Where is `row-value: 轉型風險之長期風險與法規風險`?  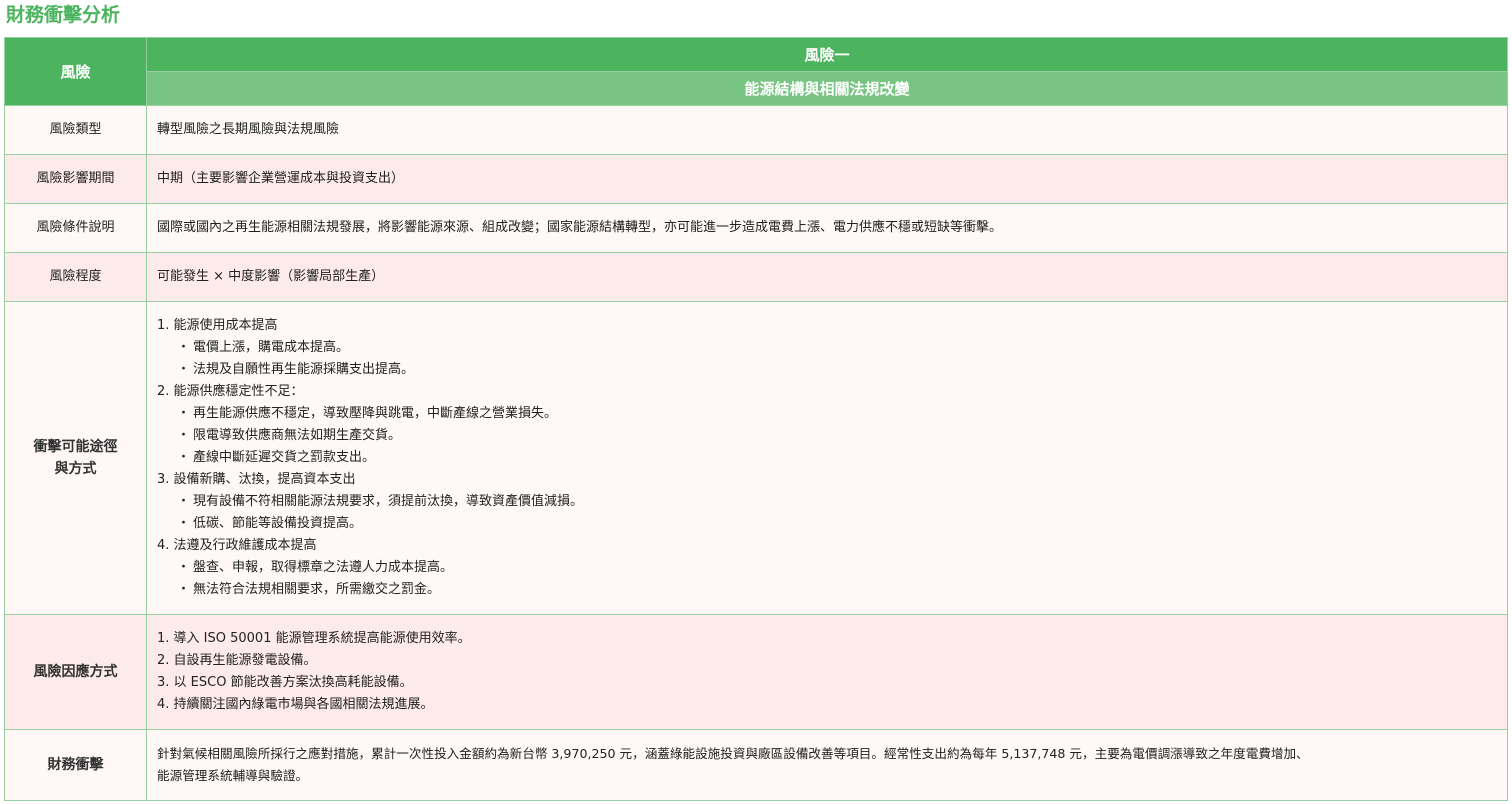 row-value: 轉型風險之長期風險與法規風險 is located at coordinates (827, 130).